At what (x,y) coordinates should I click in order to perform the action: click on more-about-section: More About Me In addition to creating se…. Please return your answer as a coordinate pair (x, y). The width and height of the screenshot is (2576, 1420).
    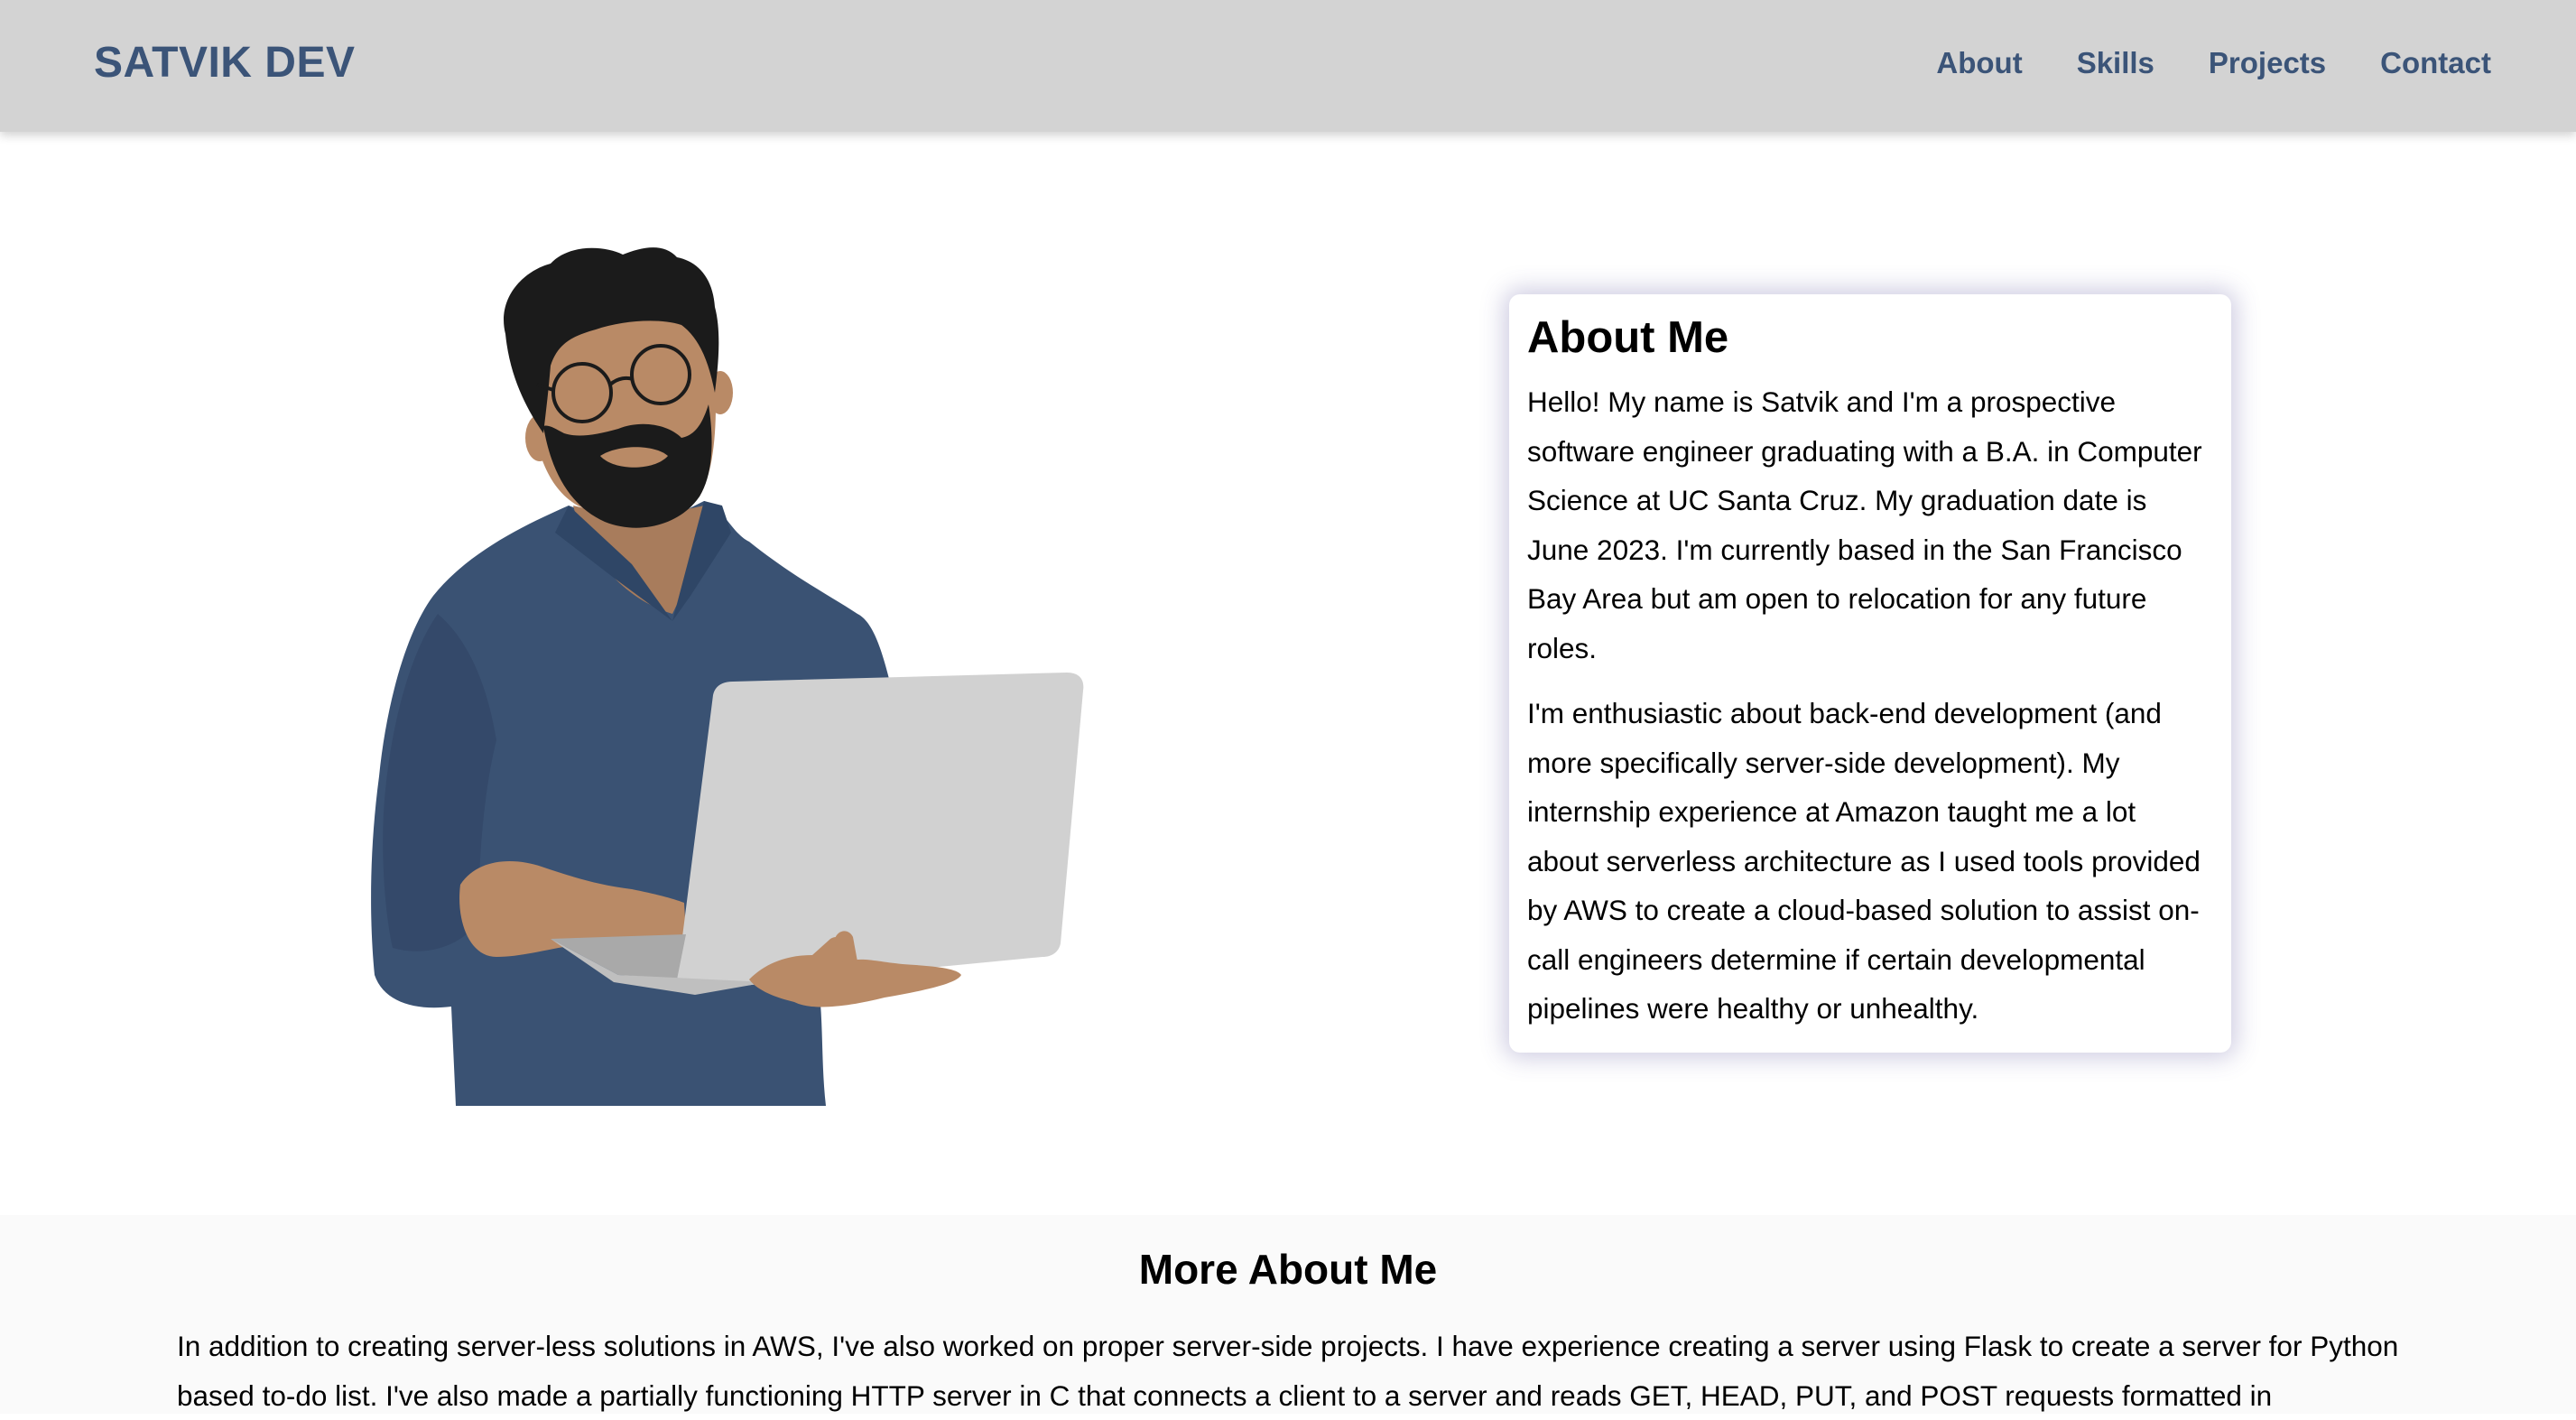
    Looking at the image, I should click on (1288, 1314).